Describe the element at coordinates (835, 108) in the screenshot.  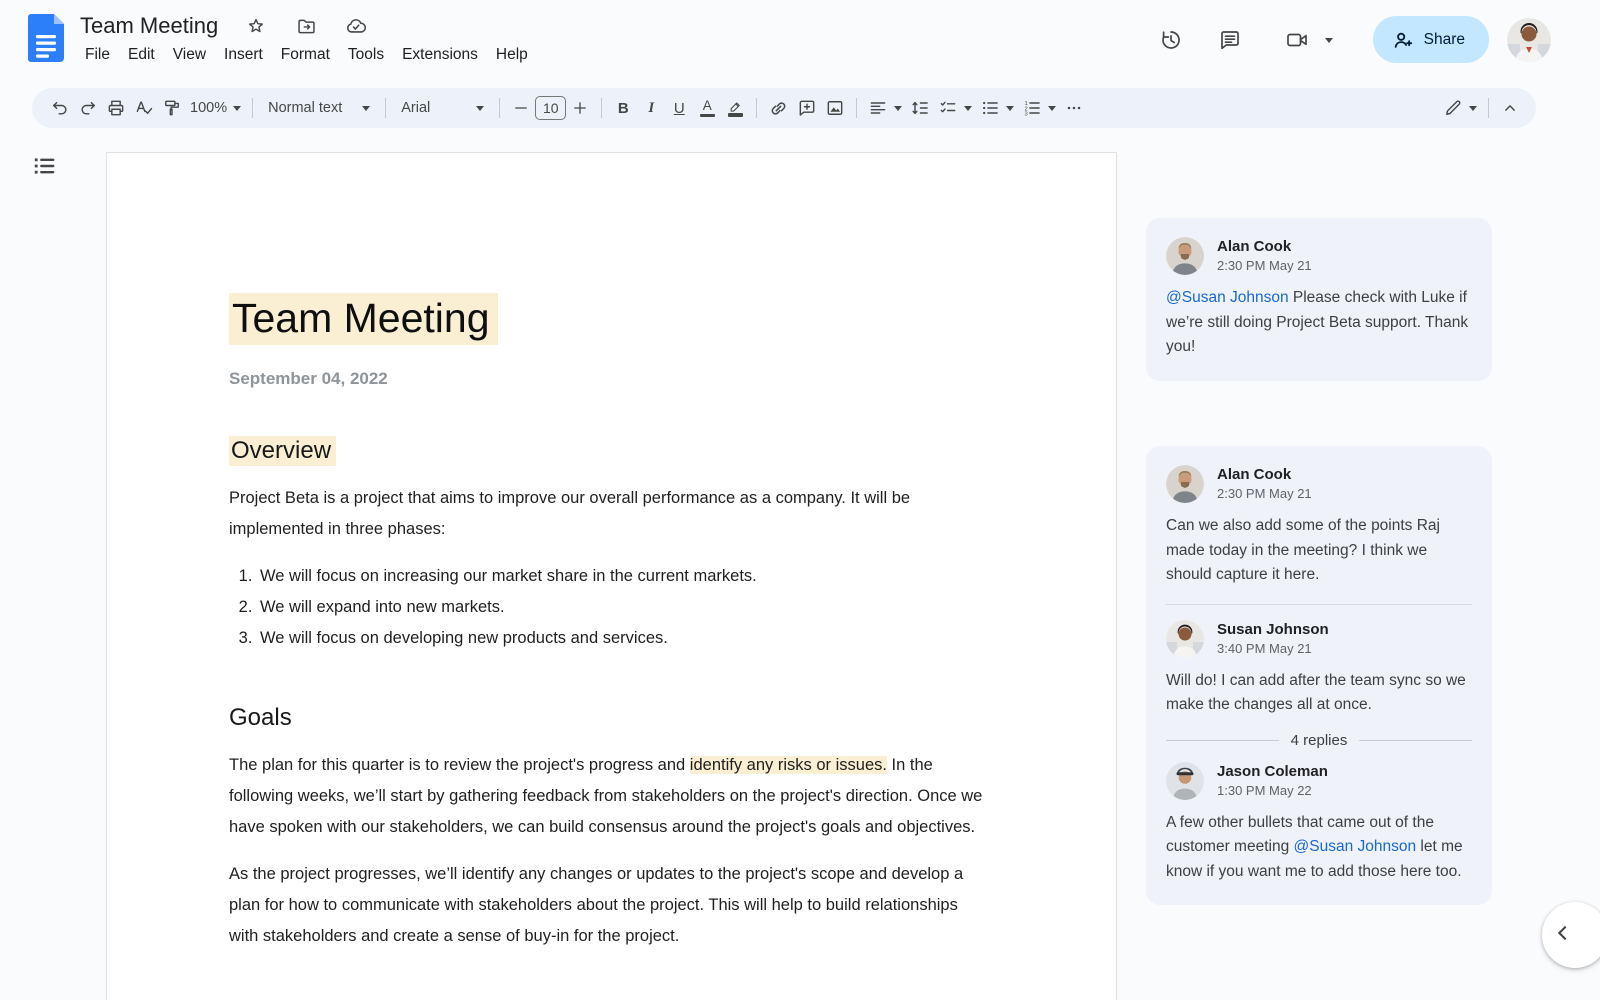
I see `insert-image-button` at that location.